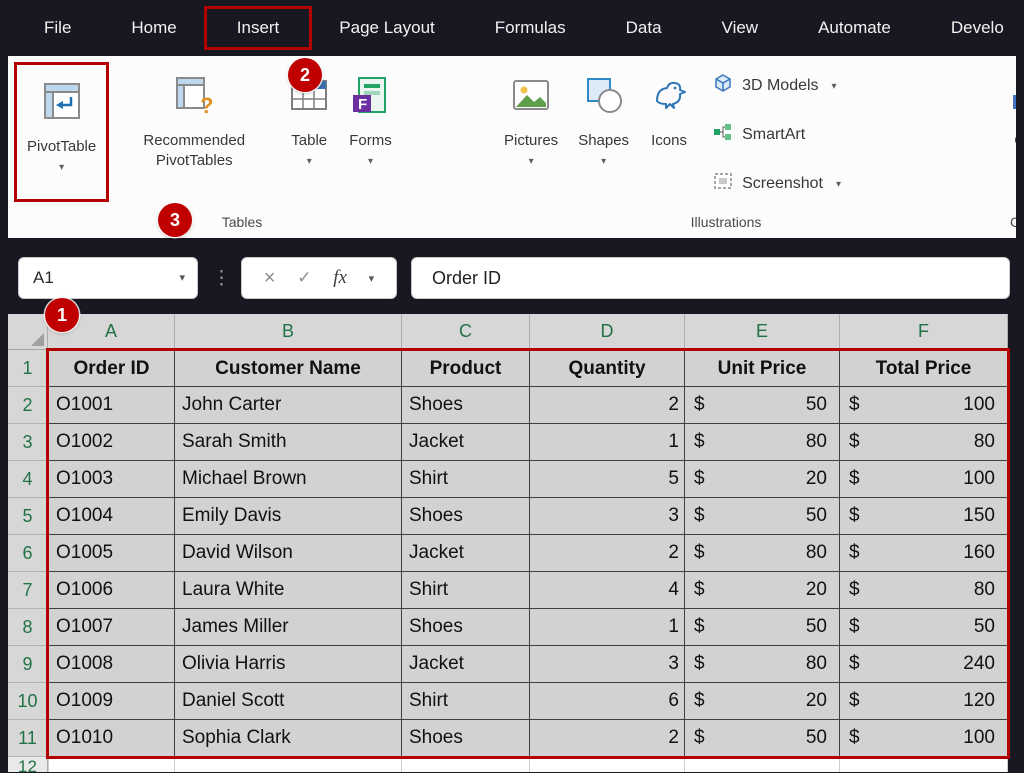 The height and width of the screenshot is (773, 1024). Describe the element at coordinates (153, 28) in the screenshot. I see `tab-home: Home` at that location.